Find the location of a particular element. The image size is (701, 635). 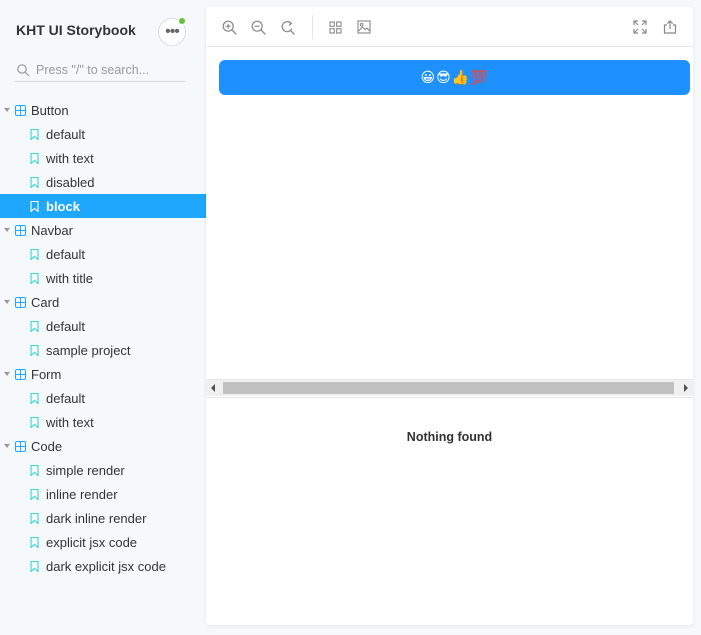

grid-toggle-button is located at coordinates (335, 27).